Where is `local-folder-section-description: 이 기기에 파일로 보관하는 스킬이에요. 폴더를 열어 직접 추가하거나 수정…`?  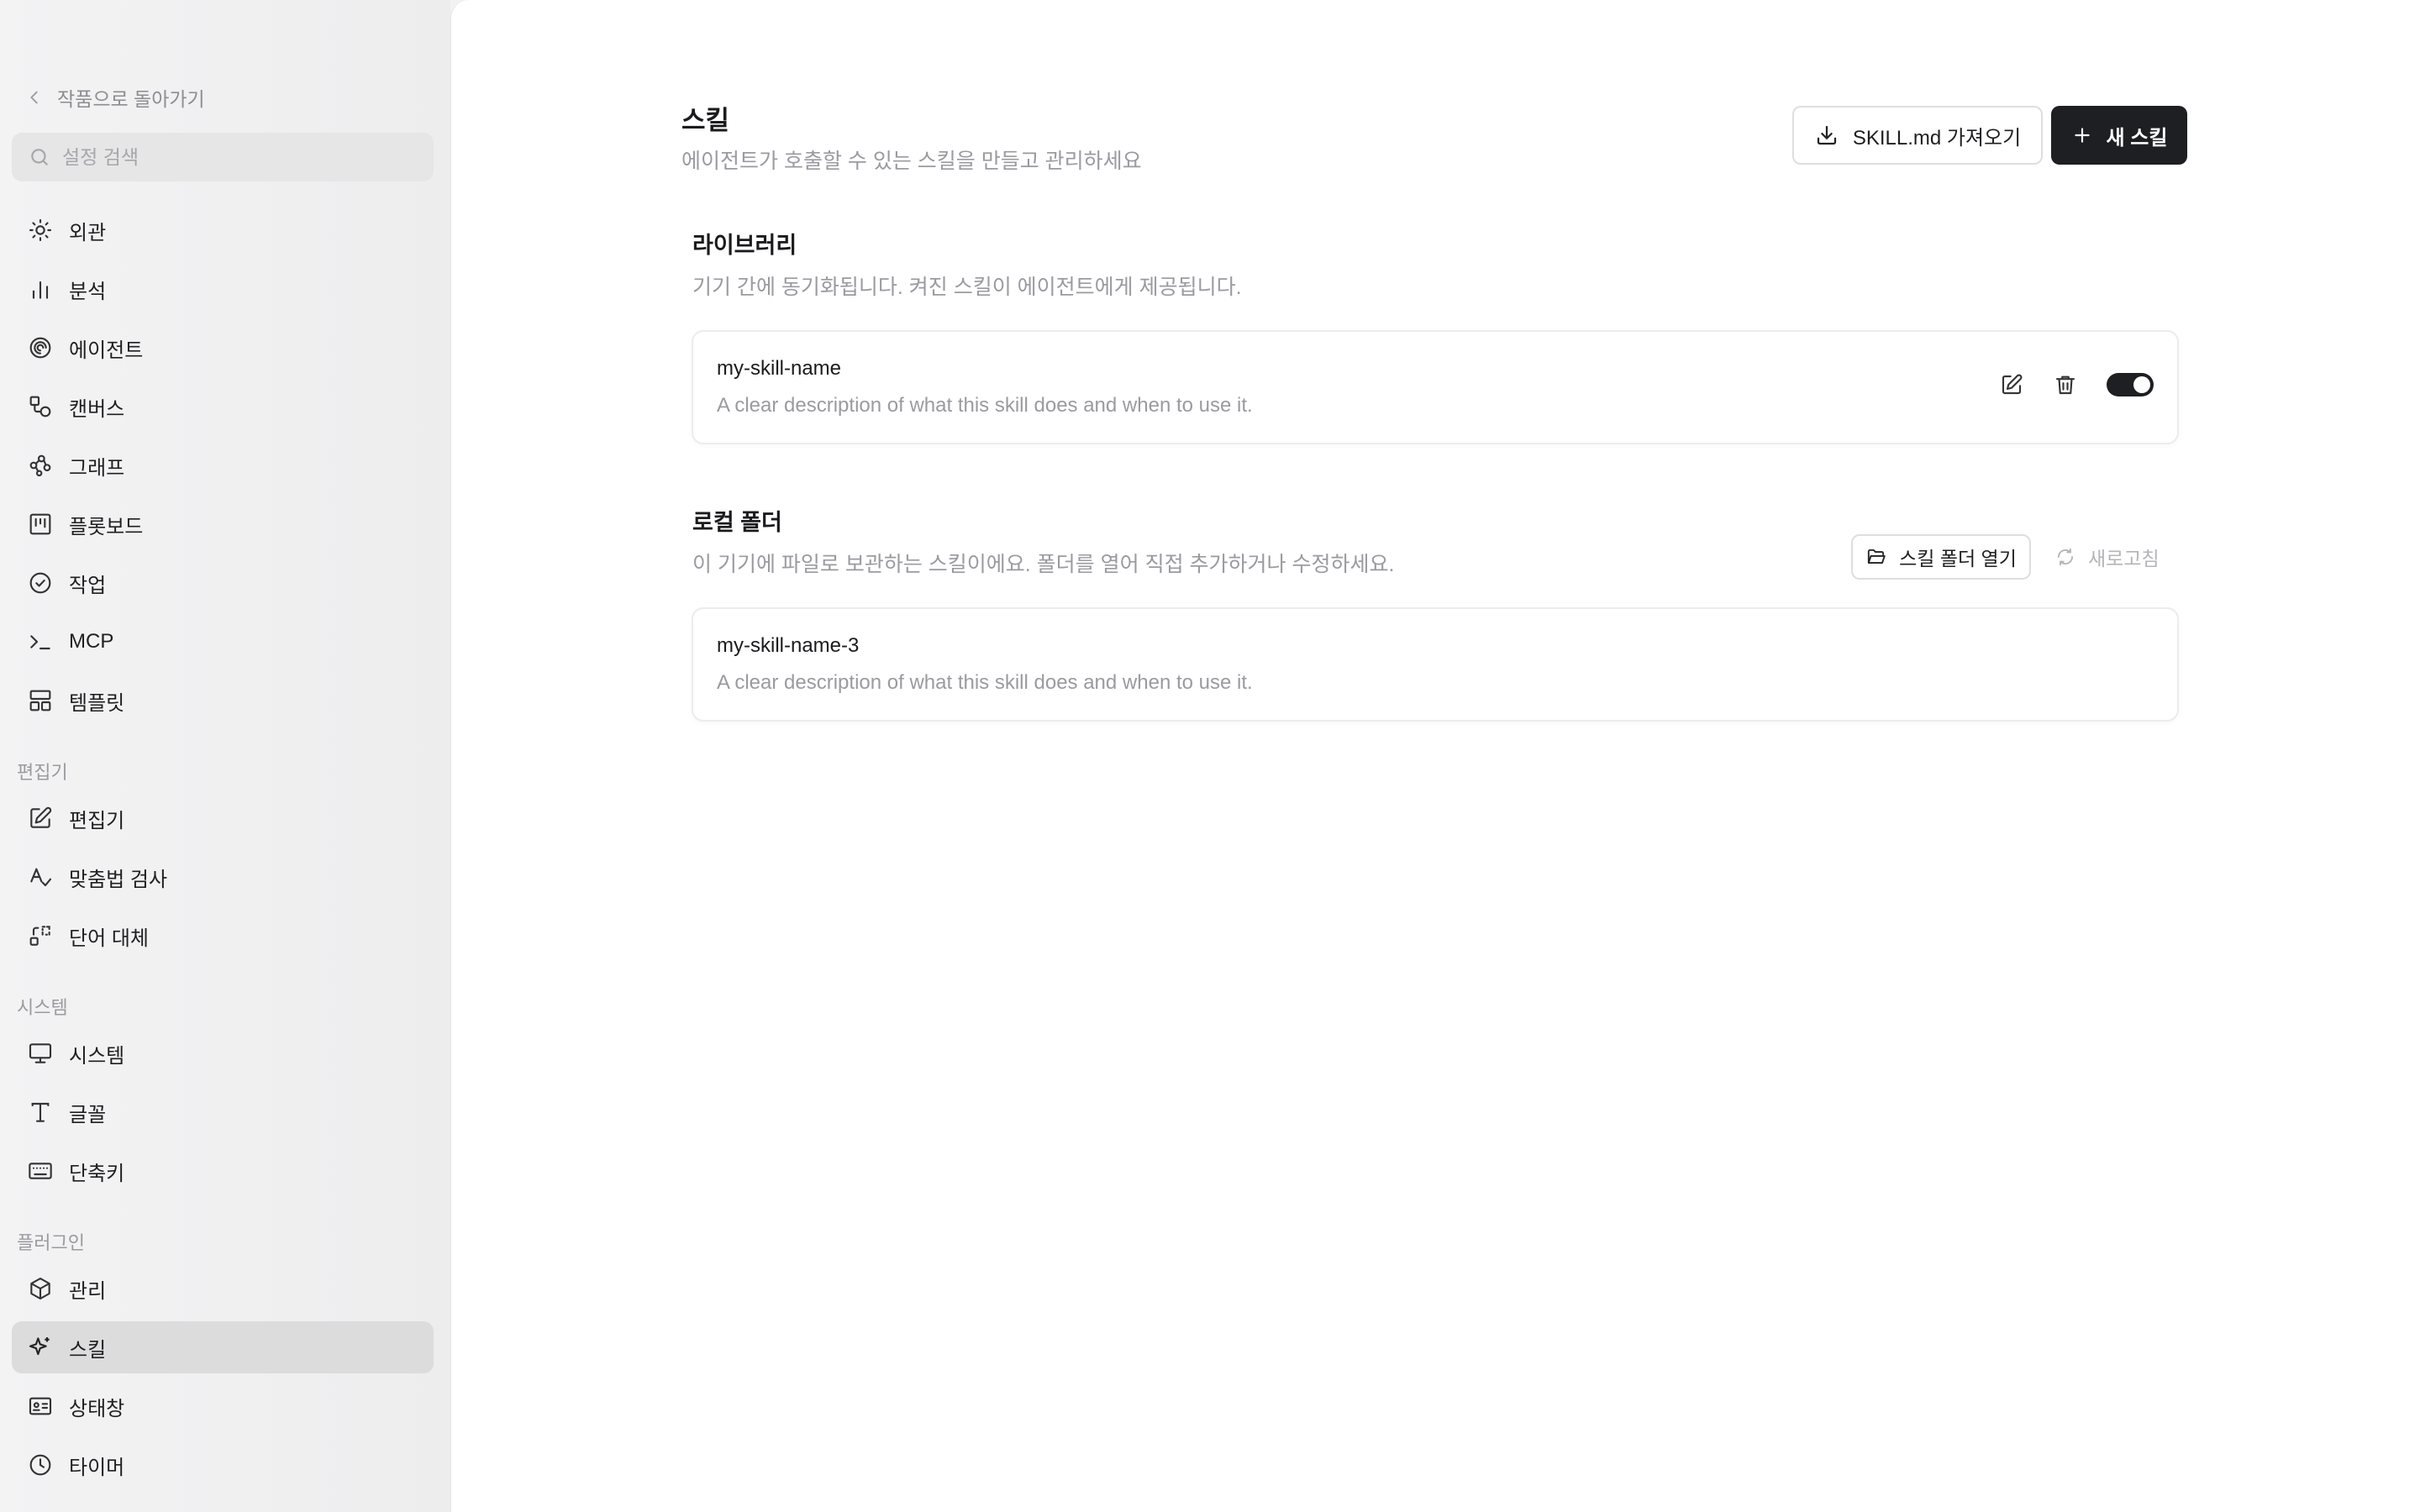 local-folder-section-description: 이 기기에 파일로 보관하는 스킬이에요. 폴더를 열어 직접 추가하거나 수정… is located at coordinates (1043, 564).